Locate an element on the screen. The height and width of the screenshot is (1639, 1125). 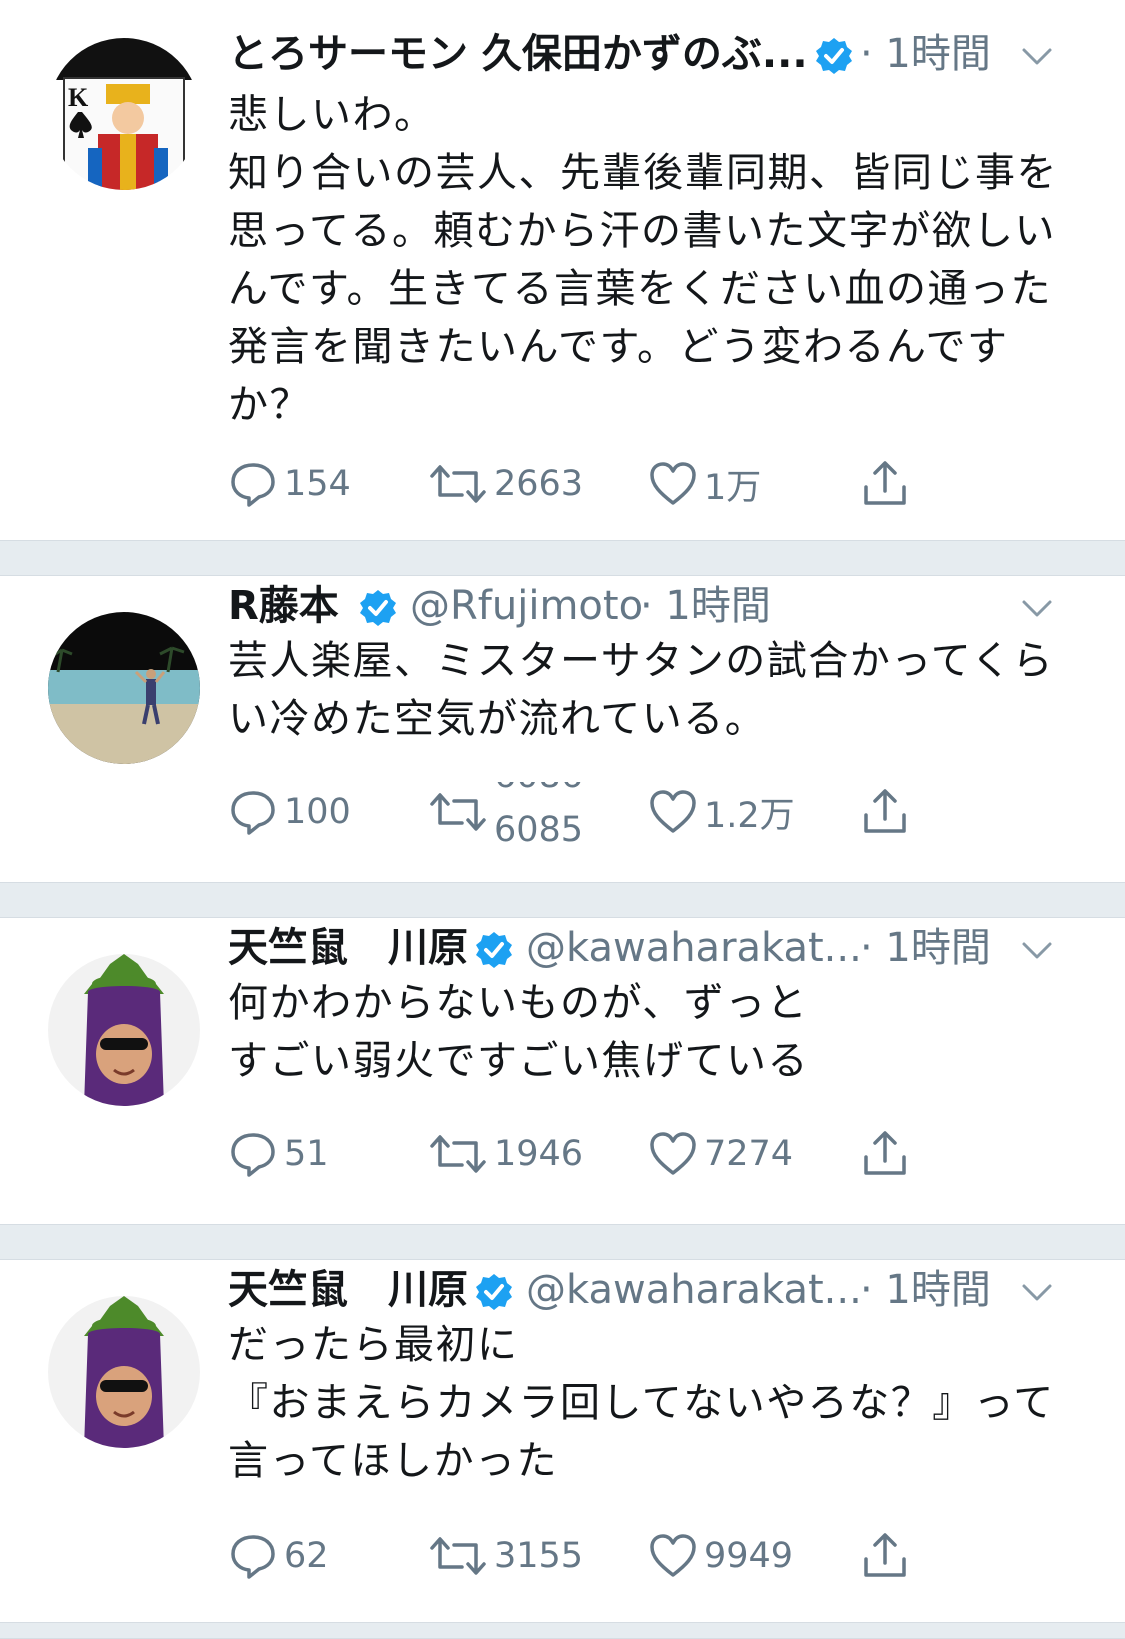
retweet-count: 6085 is located at coordinates (539, 826).